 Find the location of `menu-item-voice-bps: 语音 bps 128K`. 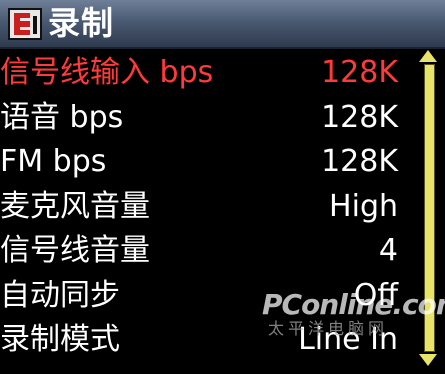

menu-item-voice-bps: 语音 bps 128K is located at coordinates (206, 119).